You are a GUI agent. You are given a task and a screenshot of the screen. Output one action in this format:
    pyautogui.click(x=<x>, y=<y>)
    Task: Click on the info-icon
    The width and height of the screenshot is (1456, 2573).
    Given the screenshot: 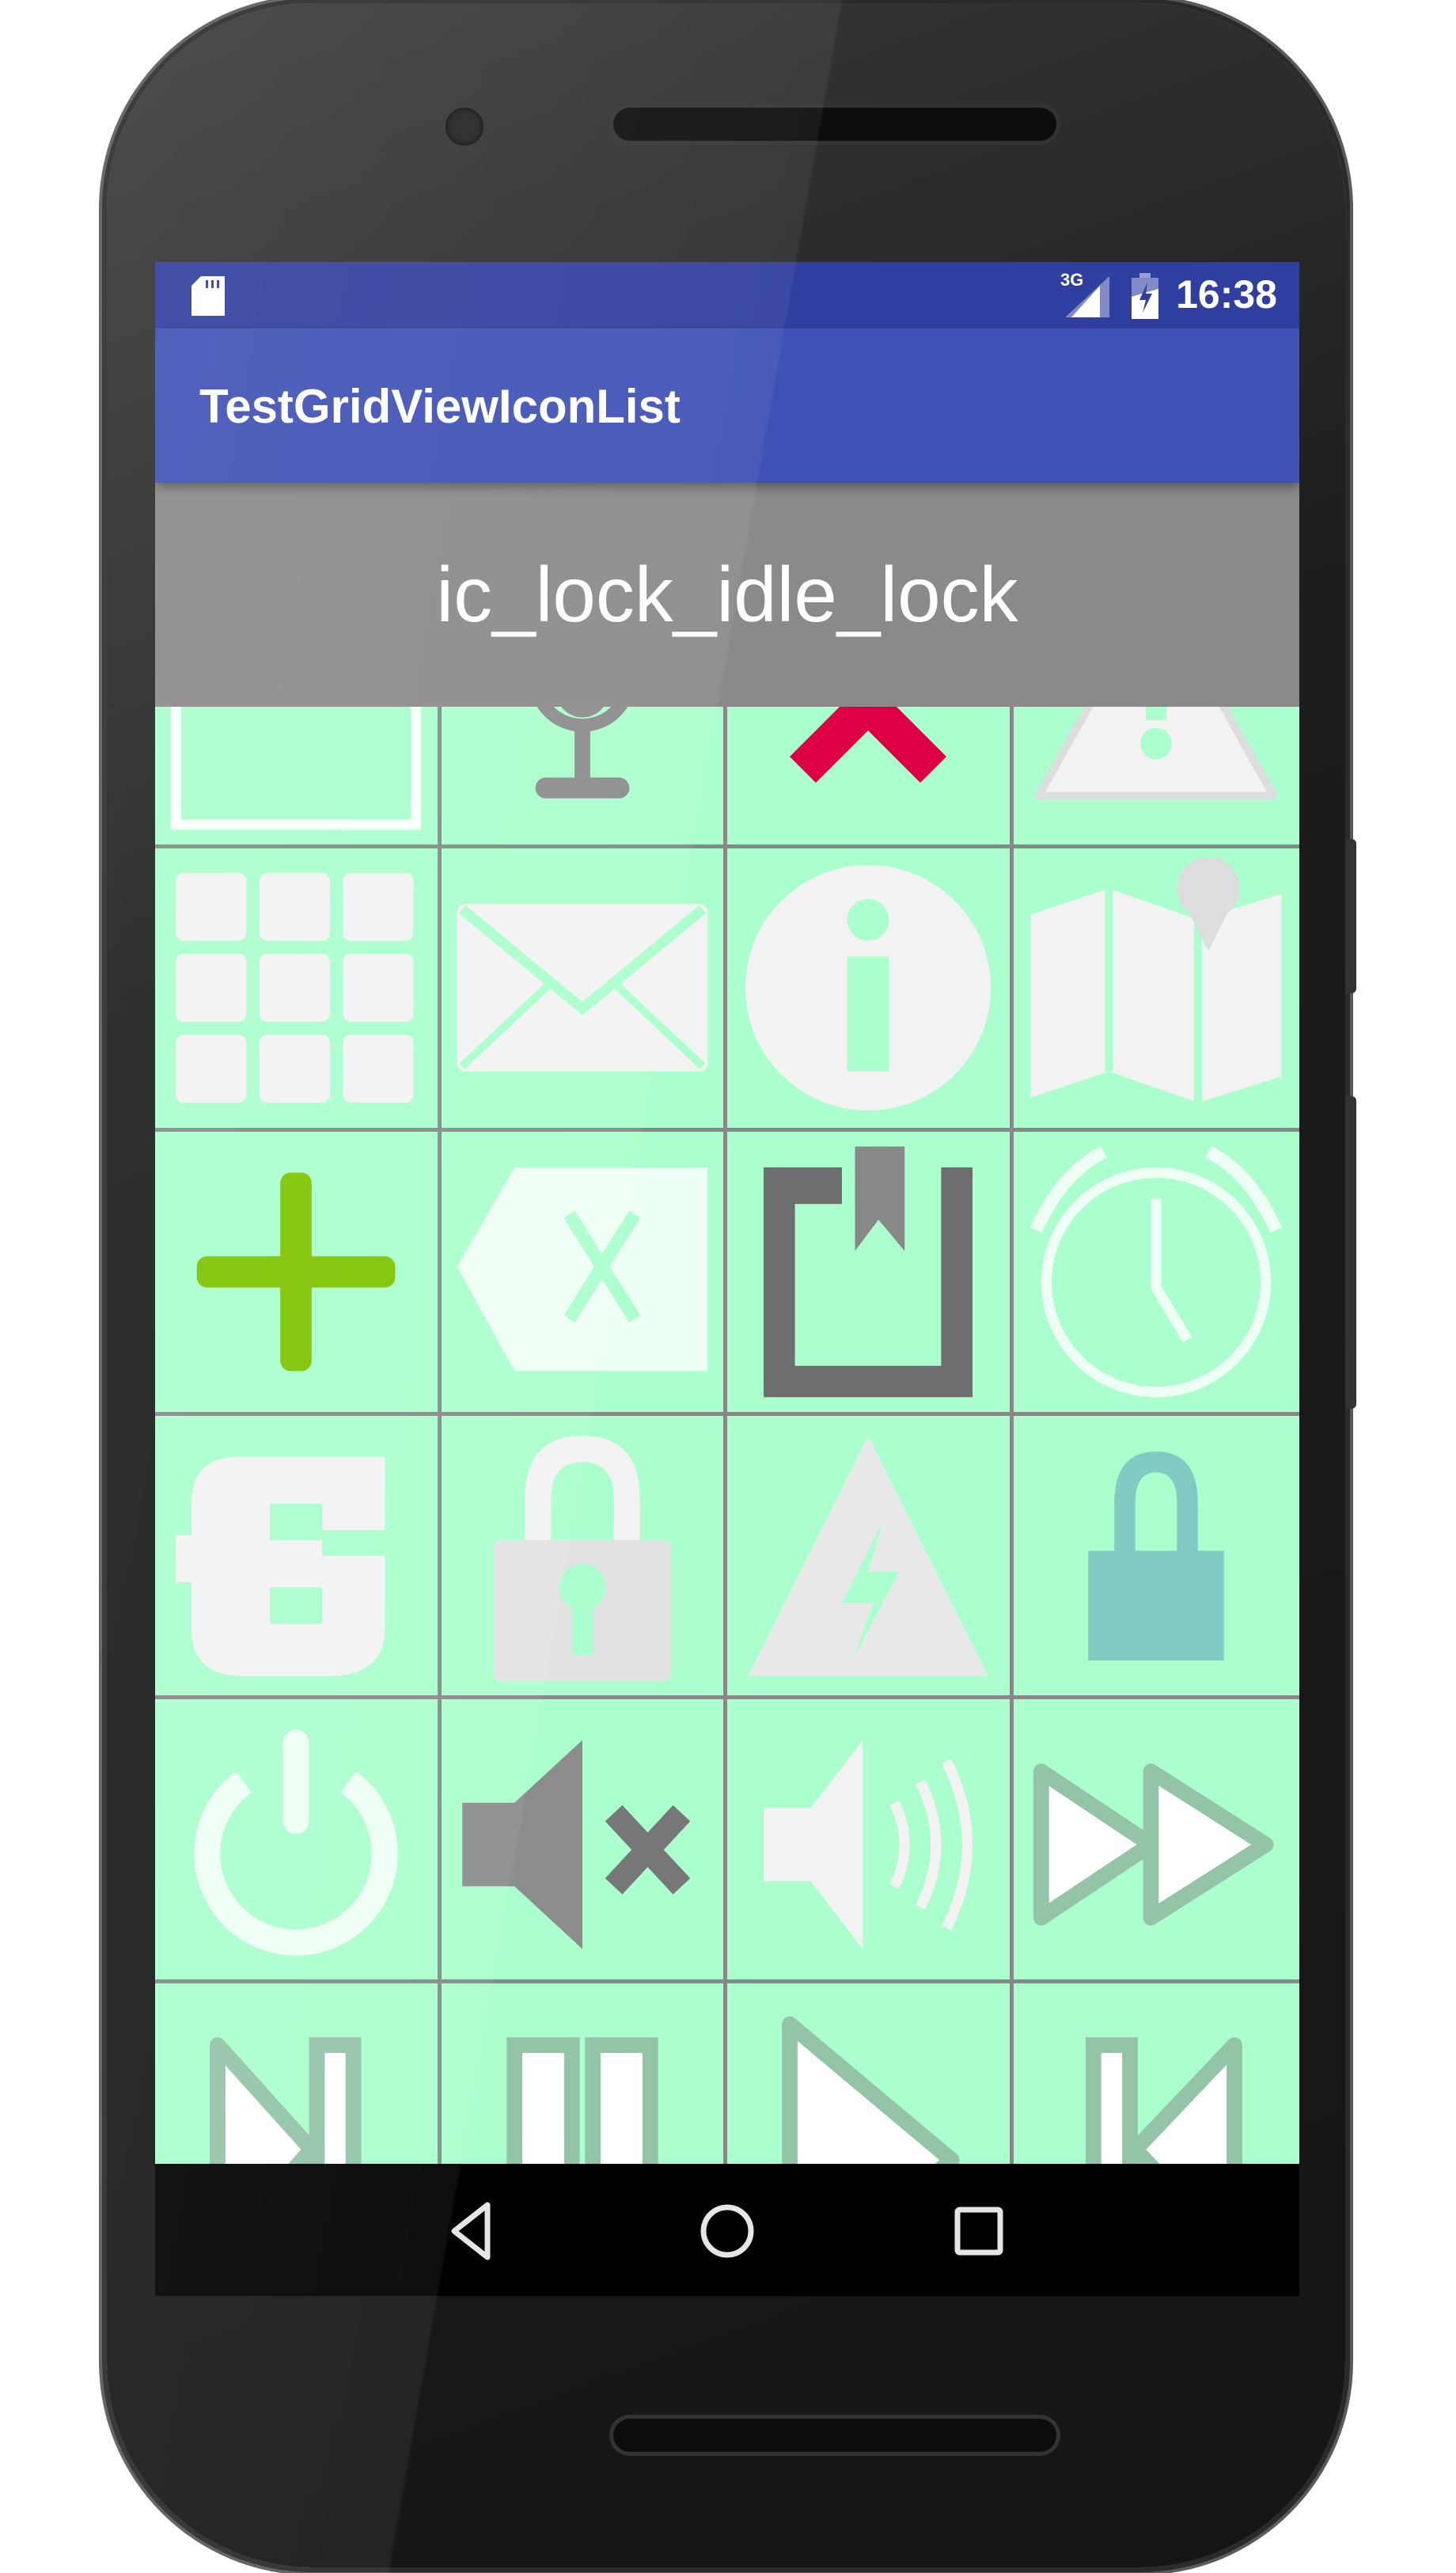 What is the action you would take?
    pyautogui.click(x=868, y=988)
    